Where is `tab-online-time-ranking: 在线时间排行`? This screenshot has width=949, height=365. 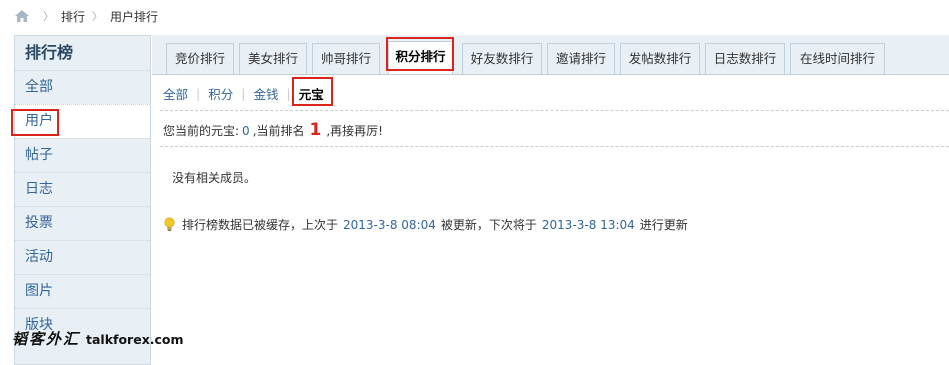
tab-online-time-ranking: 在线时间排行 is located at coordinates (837, 58).